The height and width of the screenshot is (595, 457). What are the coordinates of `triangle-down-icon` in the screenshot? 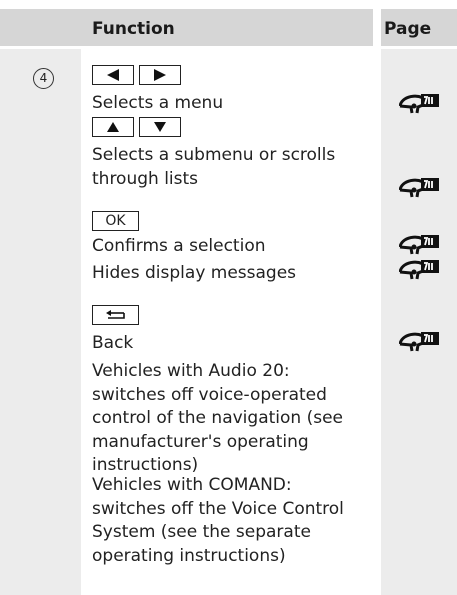 It's located at (160, 127).